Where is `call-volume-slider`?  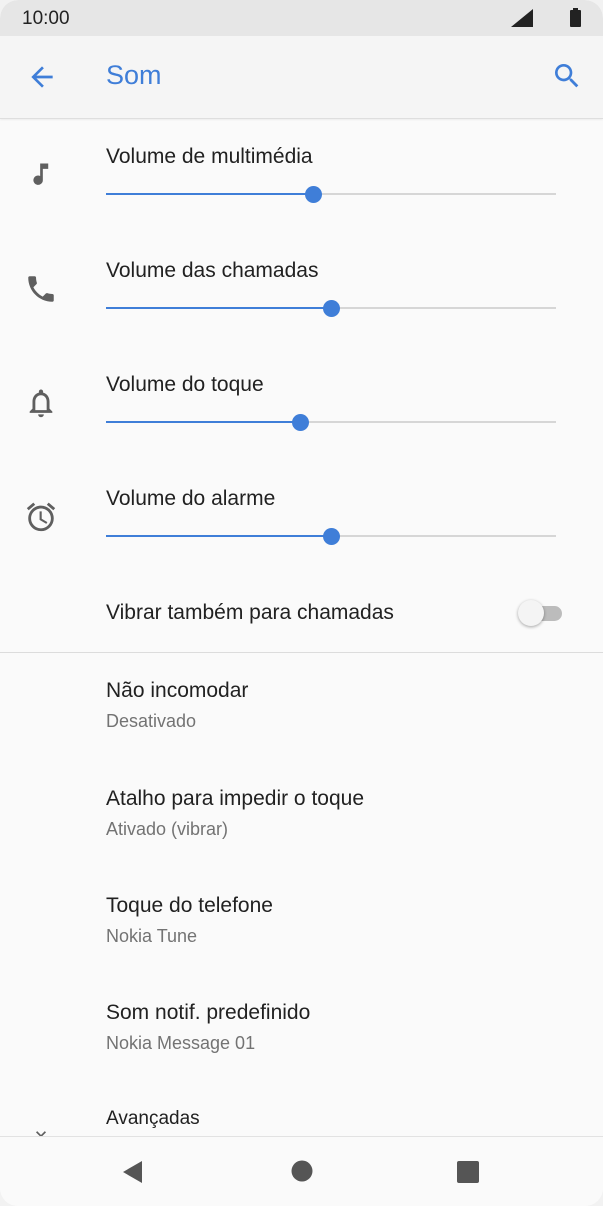 call-volume-slider is located at coordinates (331, 308).